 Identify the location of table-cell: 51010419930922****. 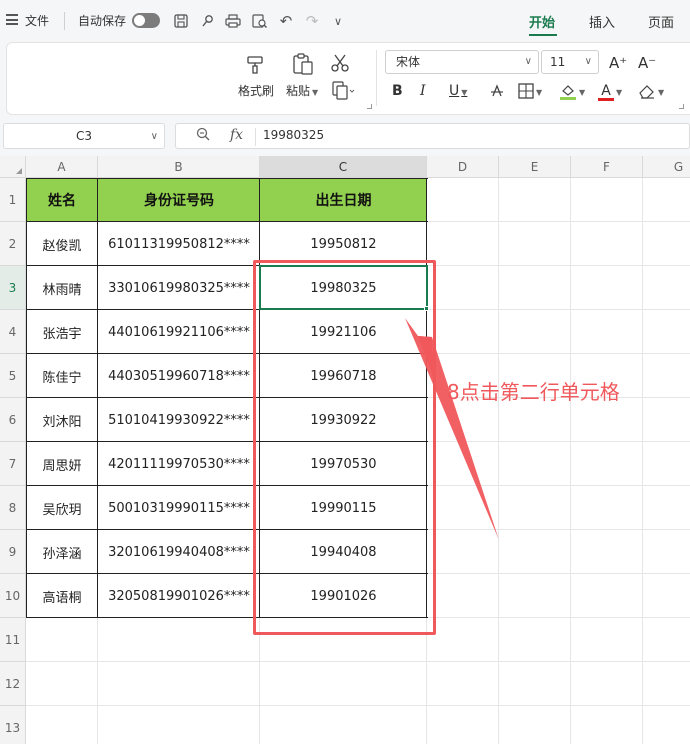
(179, 420).